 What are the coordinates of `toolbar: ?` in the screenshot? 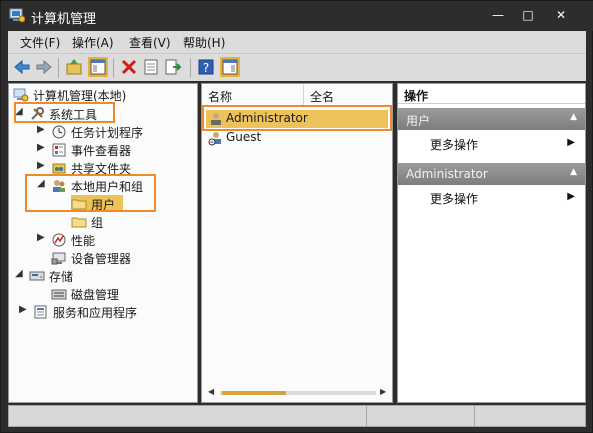 It's located at (297, 67).